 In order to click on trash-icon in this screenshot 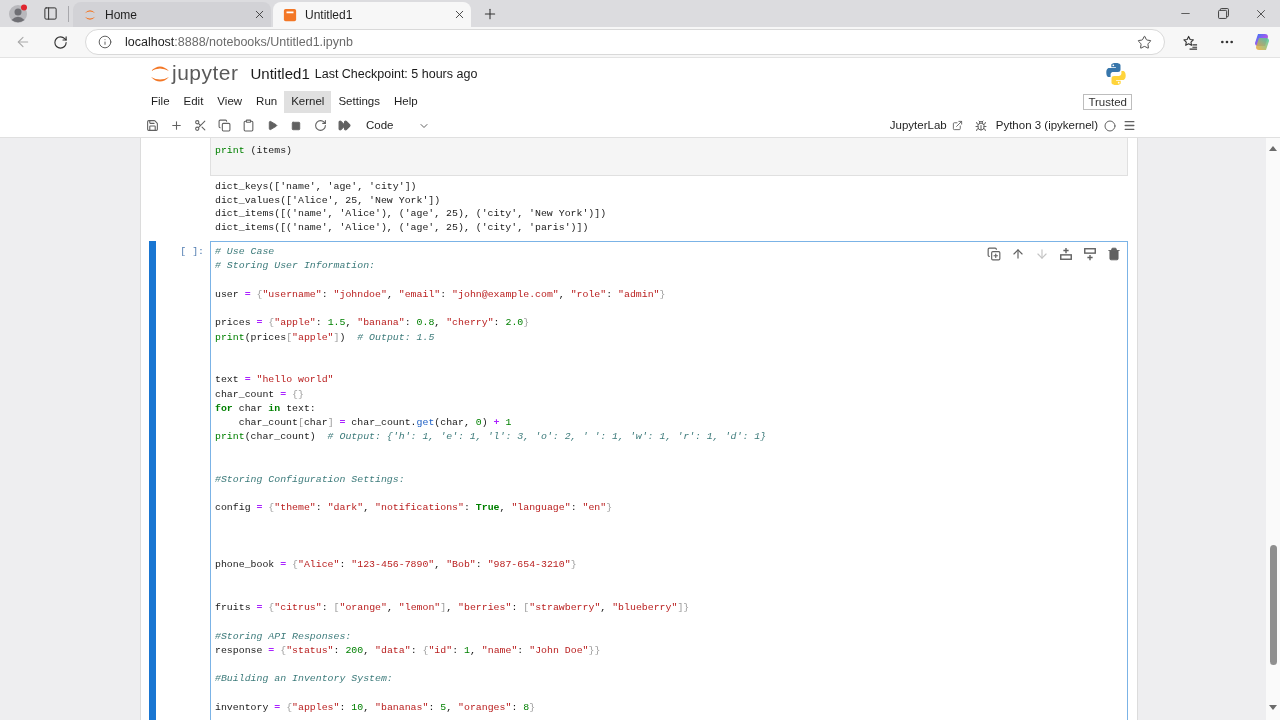, I will do `click(1114, 254)`.